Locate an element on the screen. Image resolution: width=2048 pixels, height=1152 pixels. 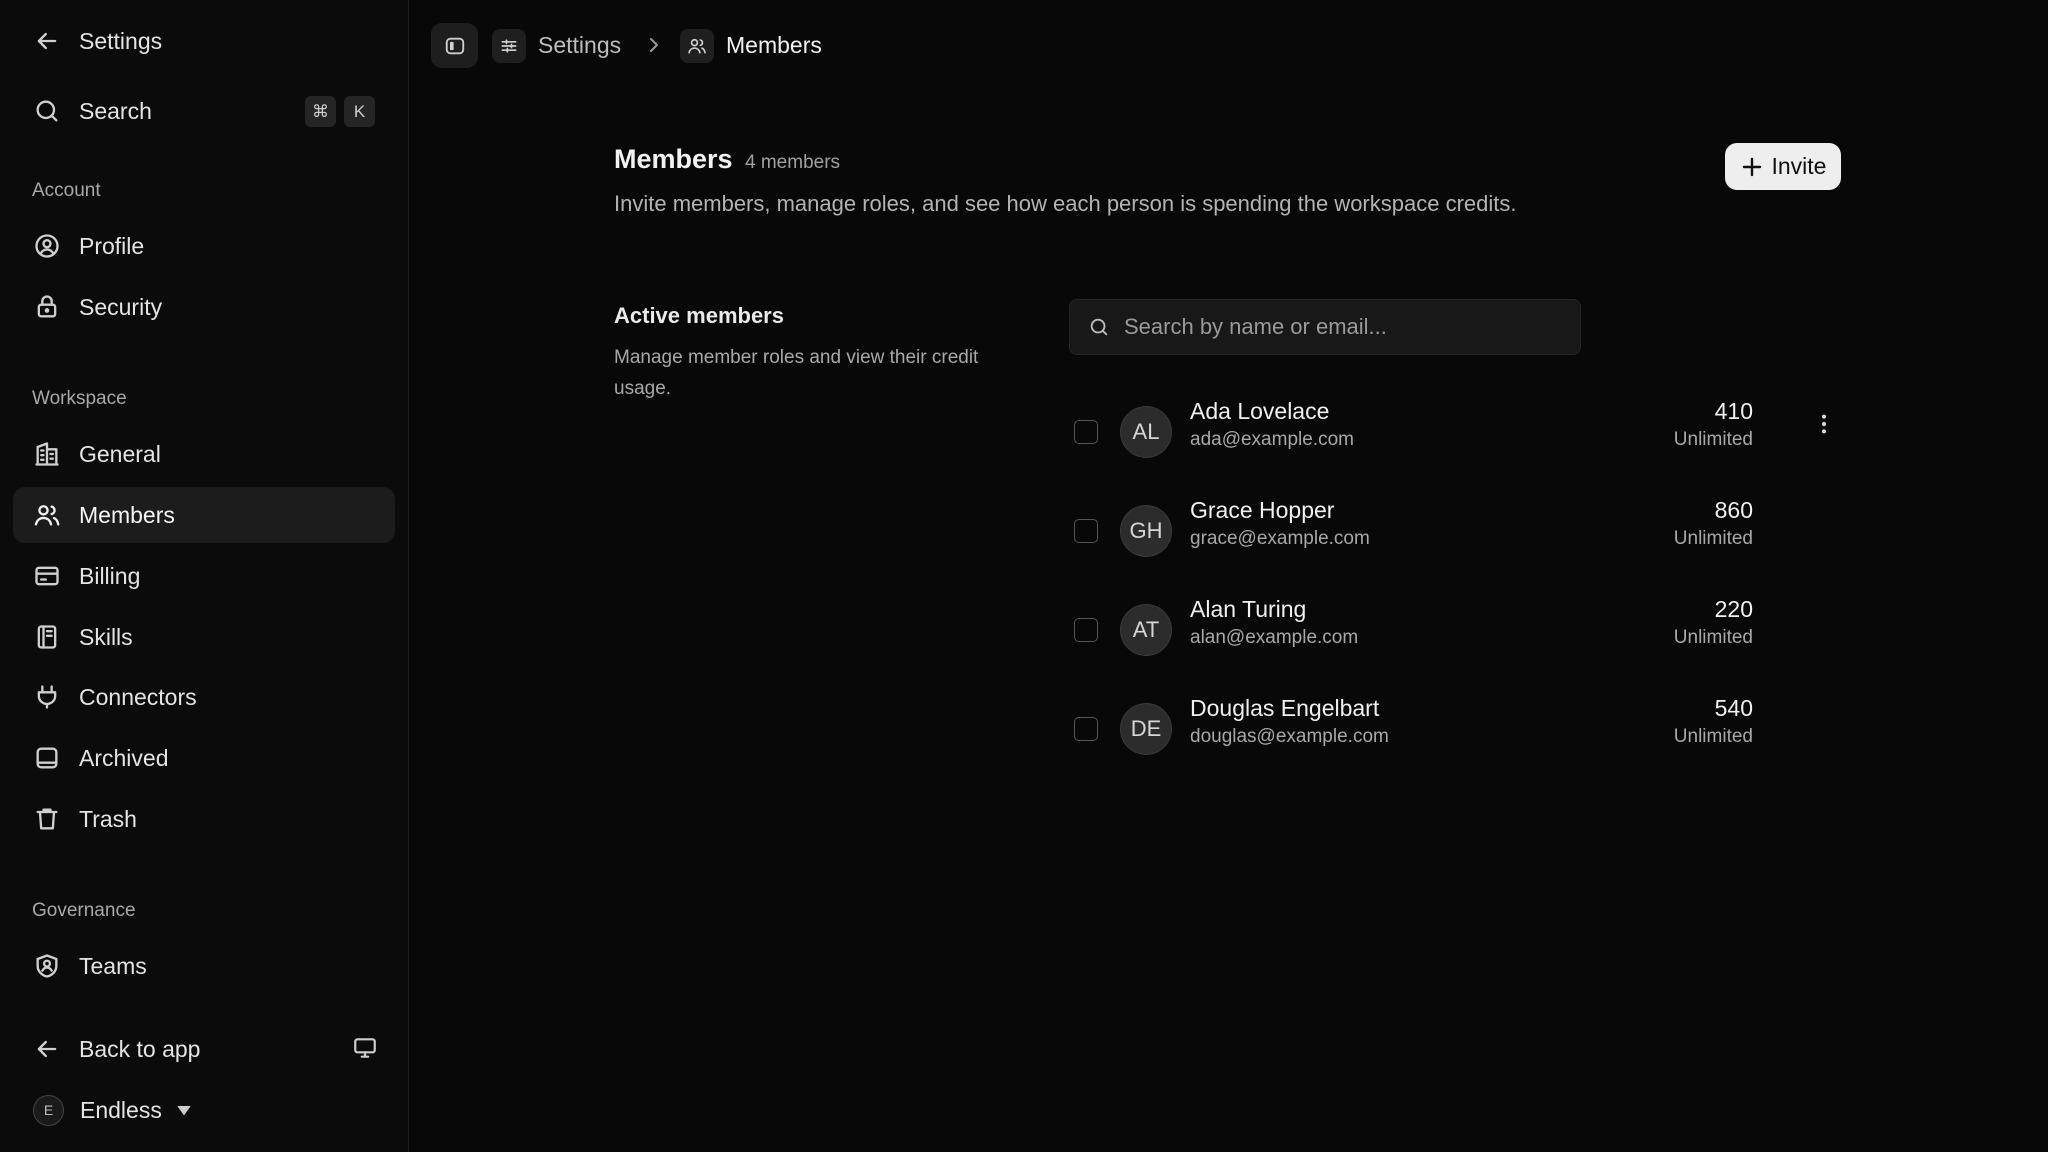
archive-icon is located at coordinates (47, 758).